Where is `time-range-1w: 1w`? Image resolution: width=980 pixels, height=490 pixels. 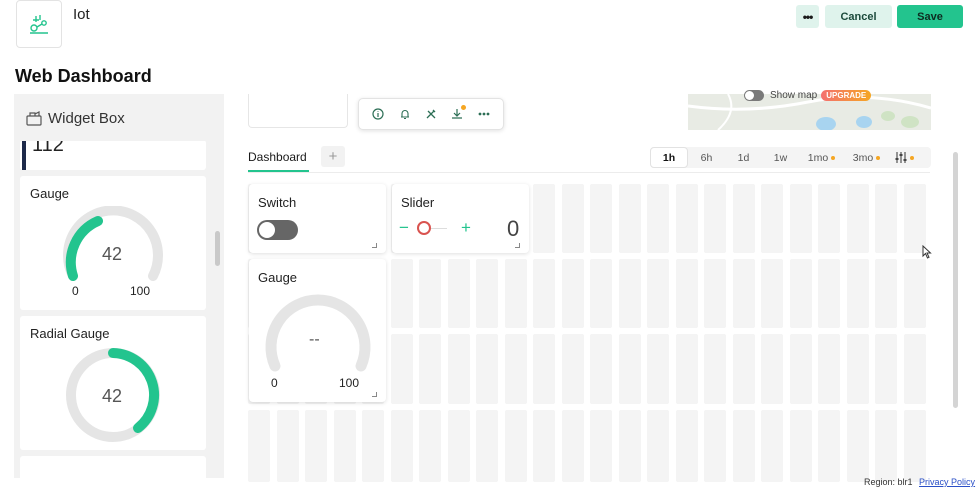 time-range-1w: 1w is located at coordinates (780, 157).